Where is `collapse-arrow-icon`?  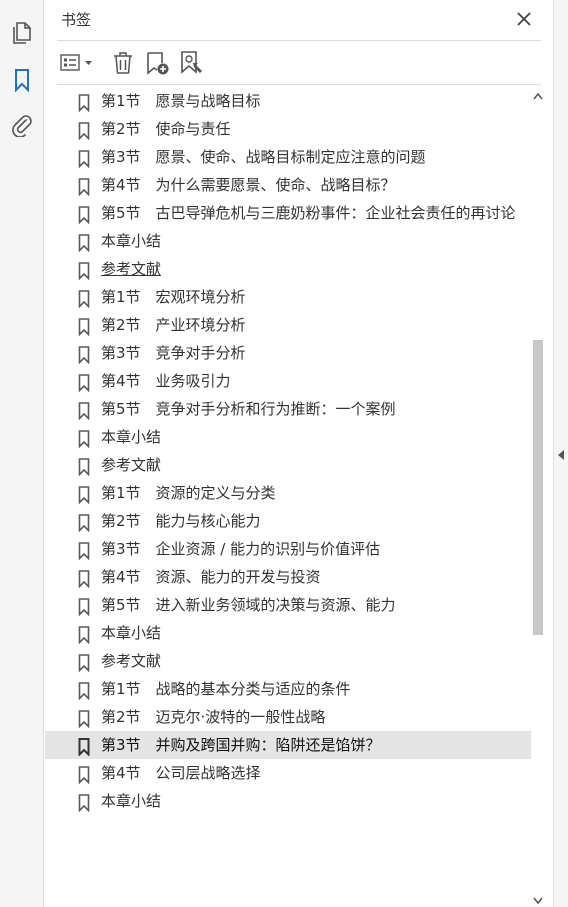 collapse-arrow-icon is located at coordinates (561, 455).